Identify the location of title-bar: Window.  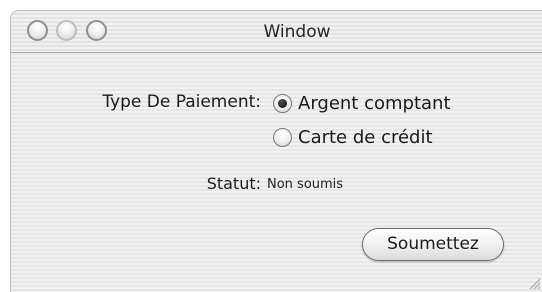
(276, 32).